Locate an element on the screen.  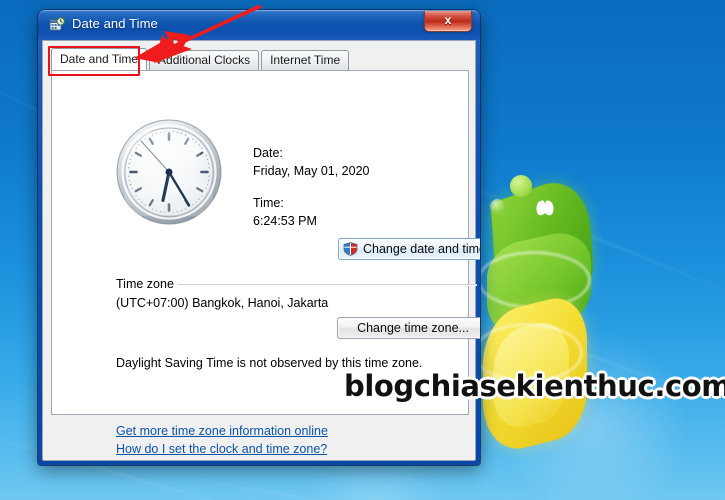
ribbon-orb-small is located at coordinates (497, 206).